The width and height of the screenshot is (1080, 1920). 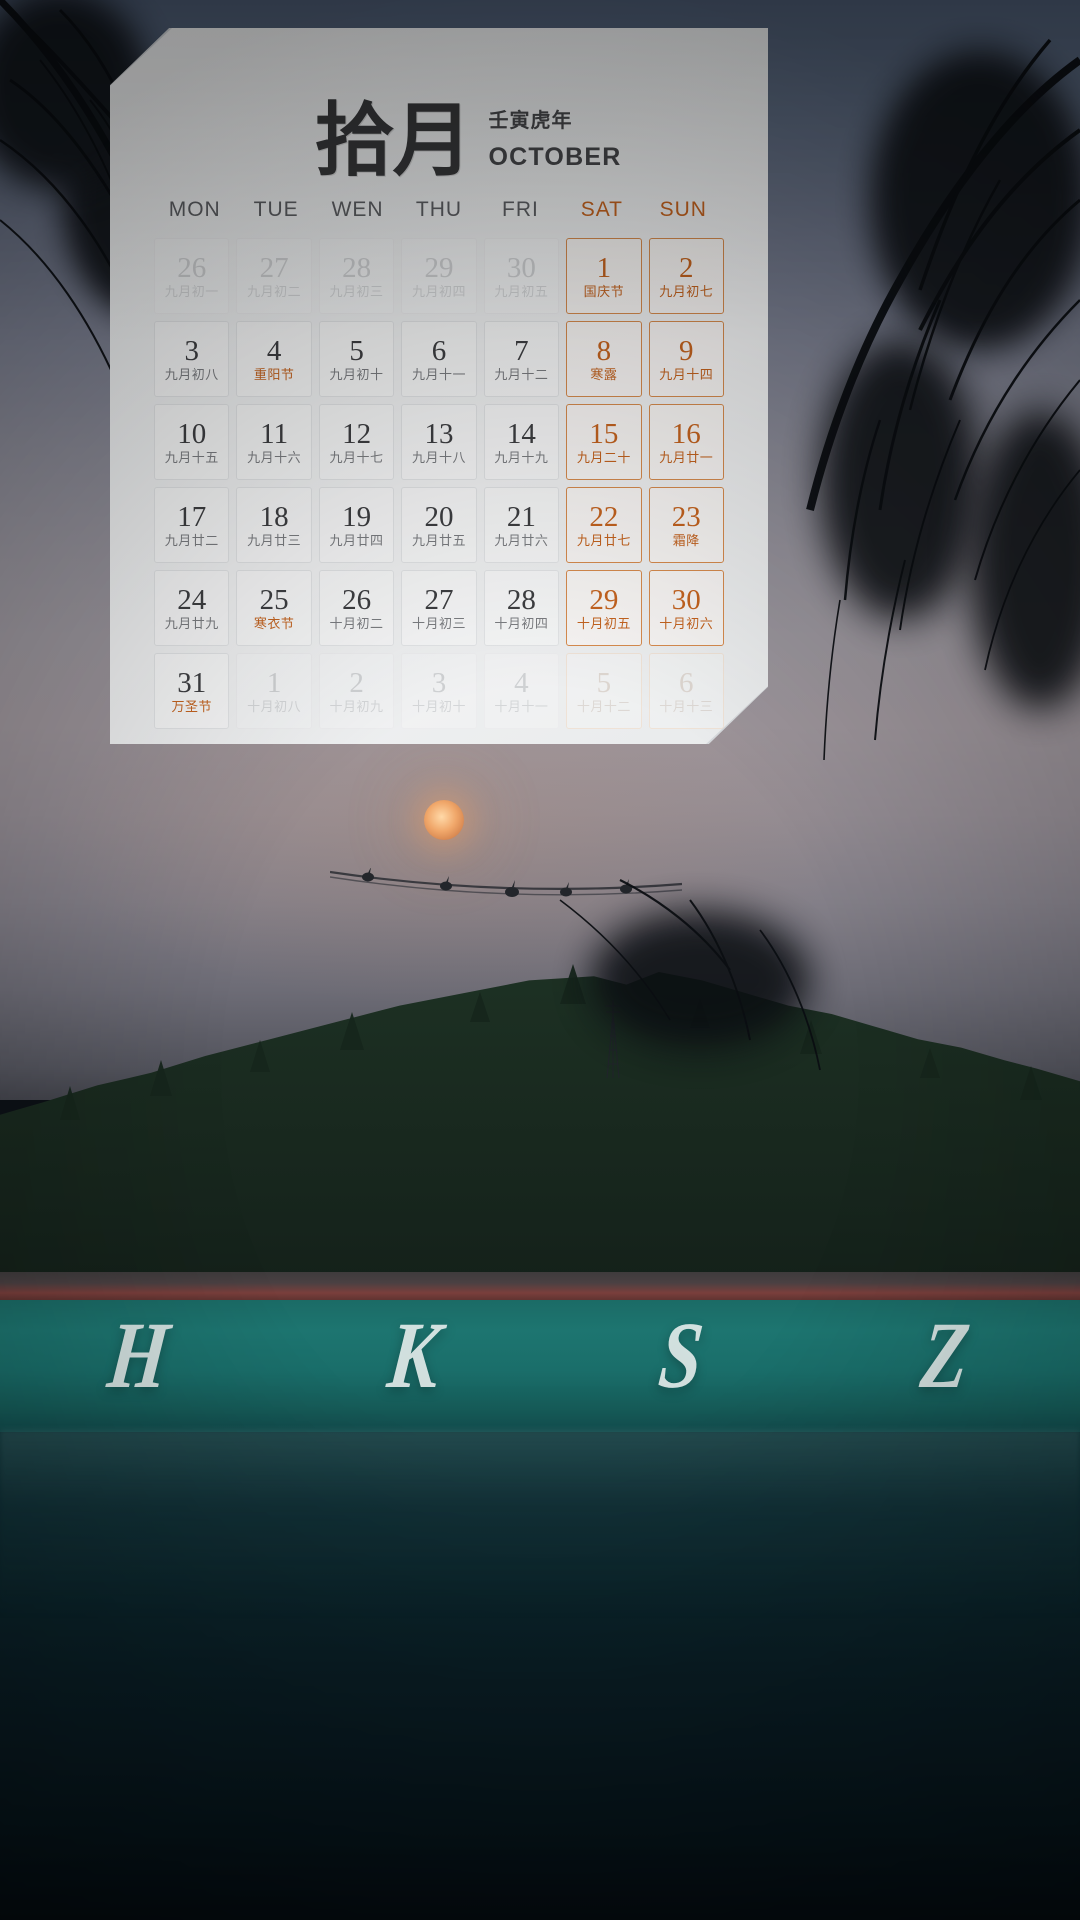 I want to click on calendar-day-cell: 29 十月初五, so click(x=604, y=608).